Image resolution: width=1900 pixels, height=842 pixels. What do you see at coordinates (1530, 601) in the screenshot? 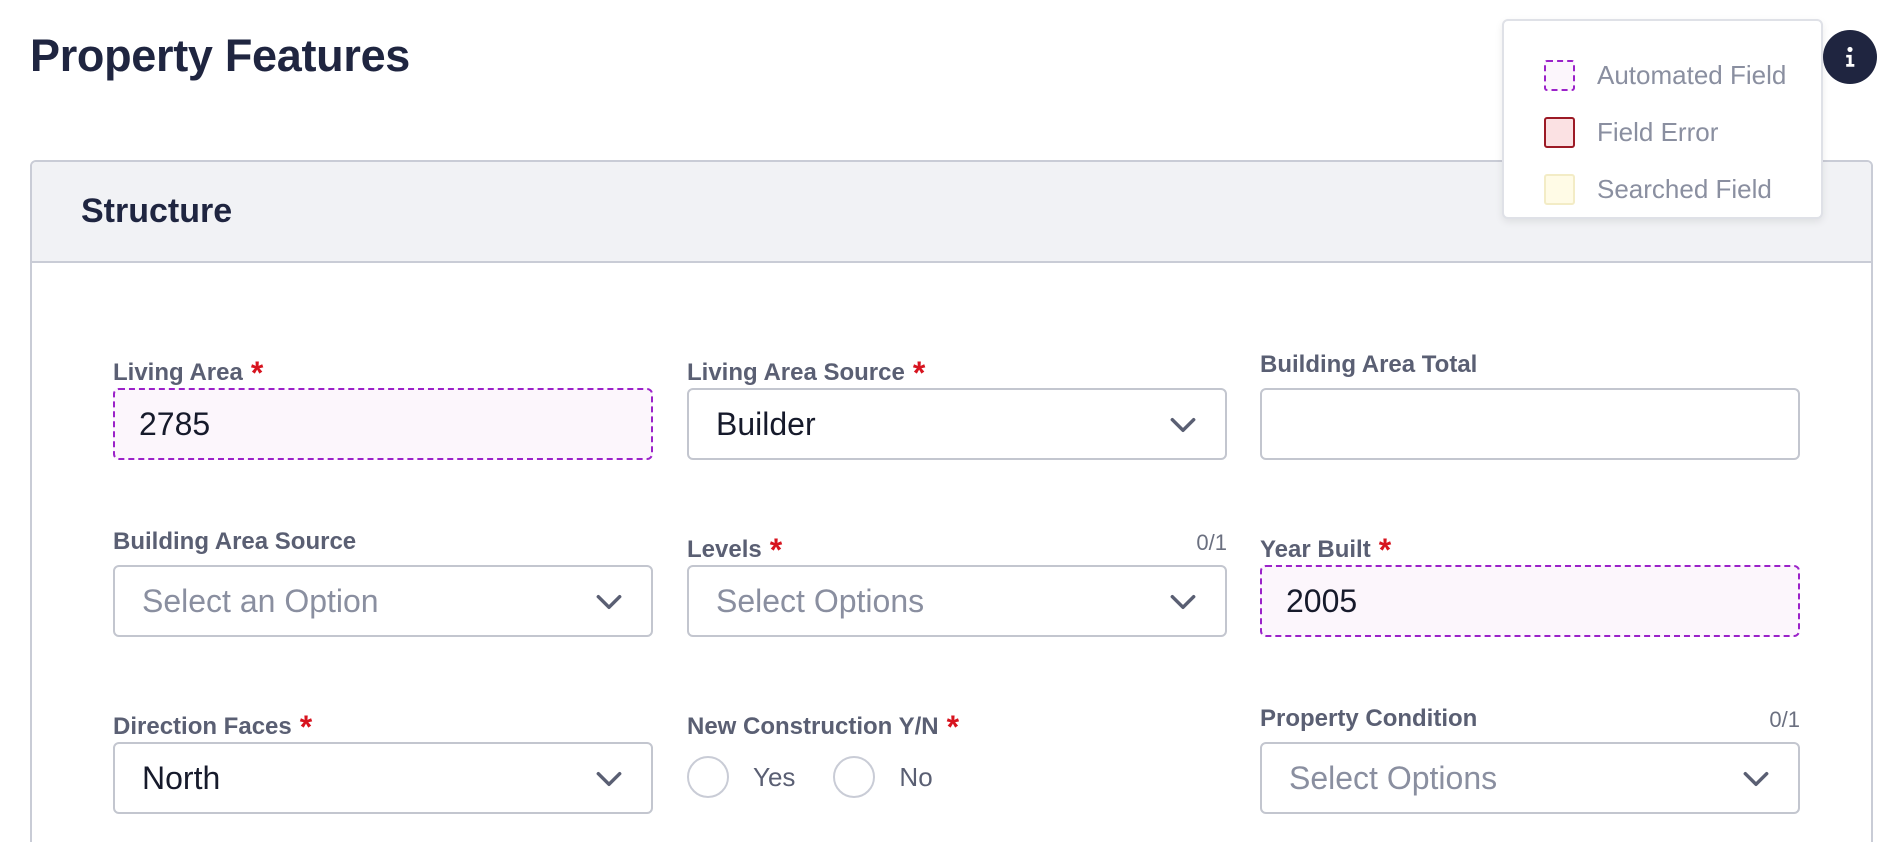
I see `year-built-input: 2005` at bounding box center [1530, 601].